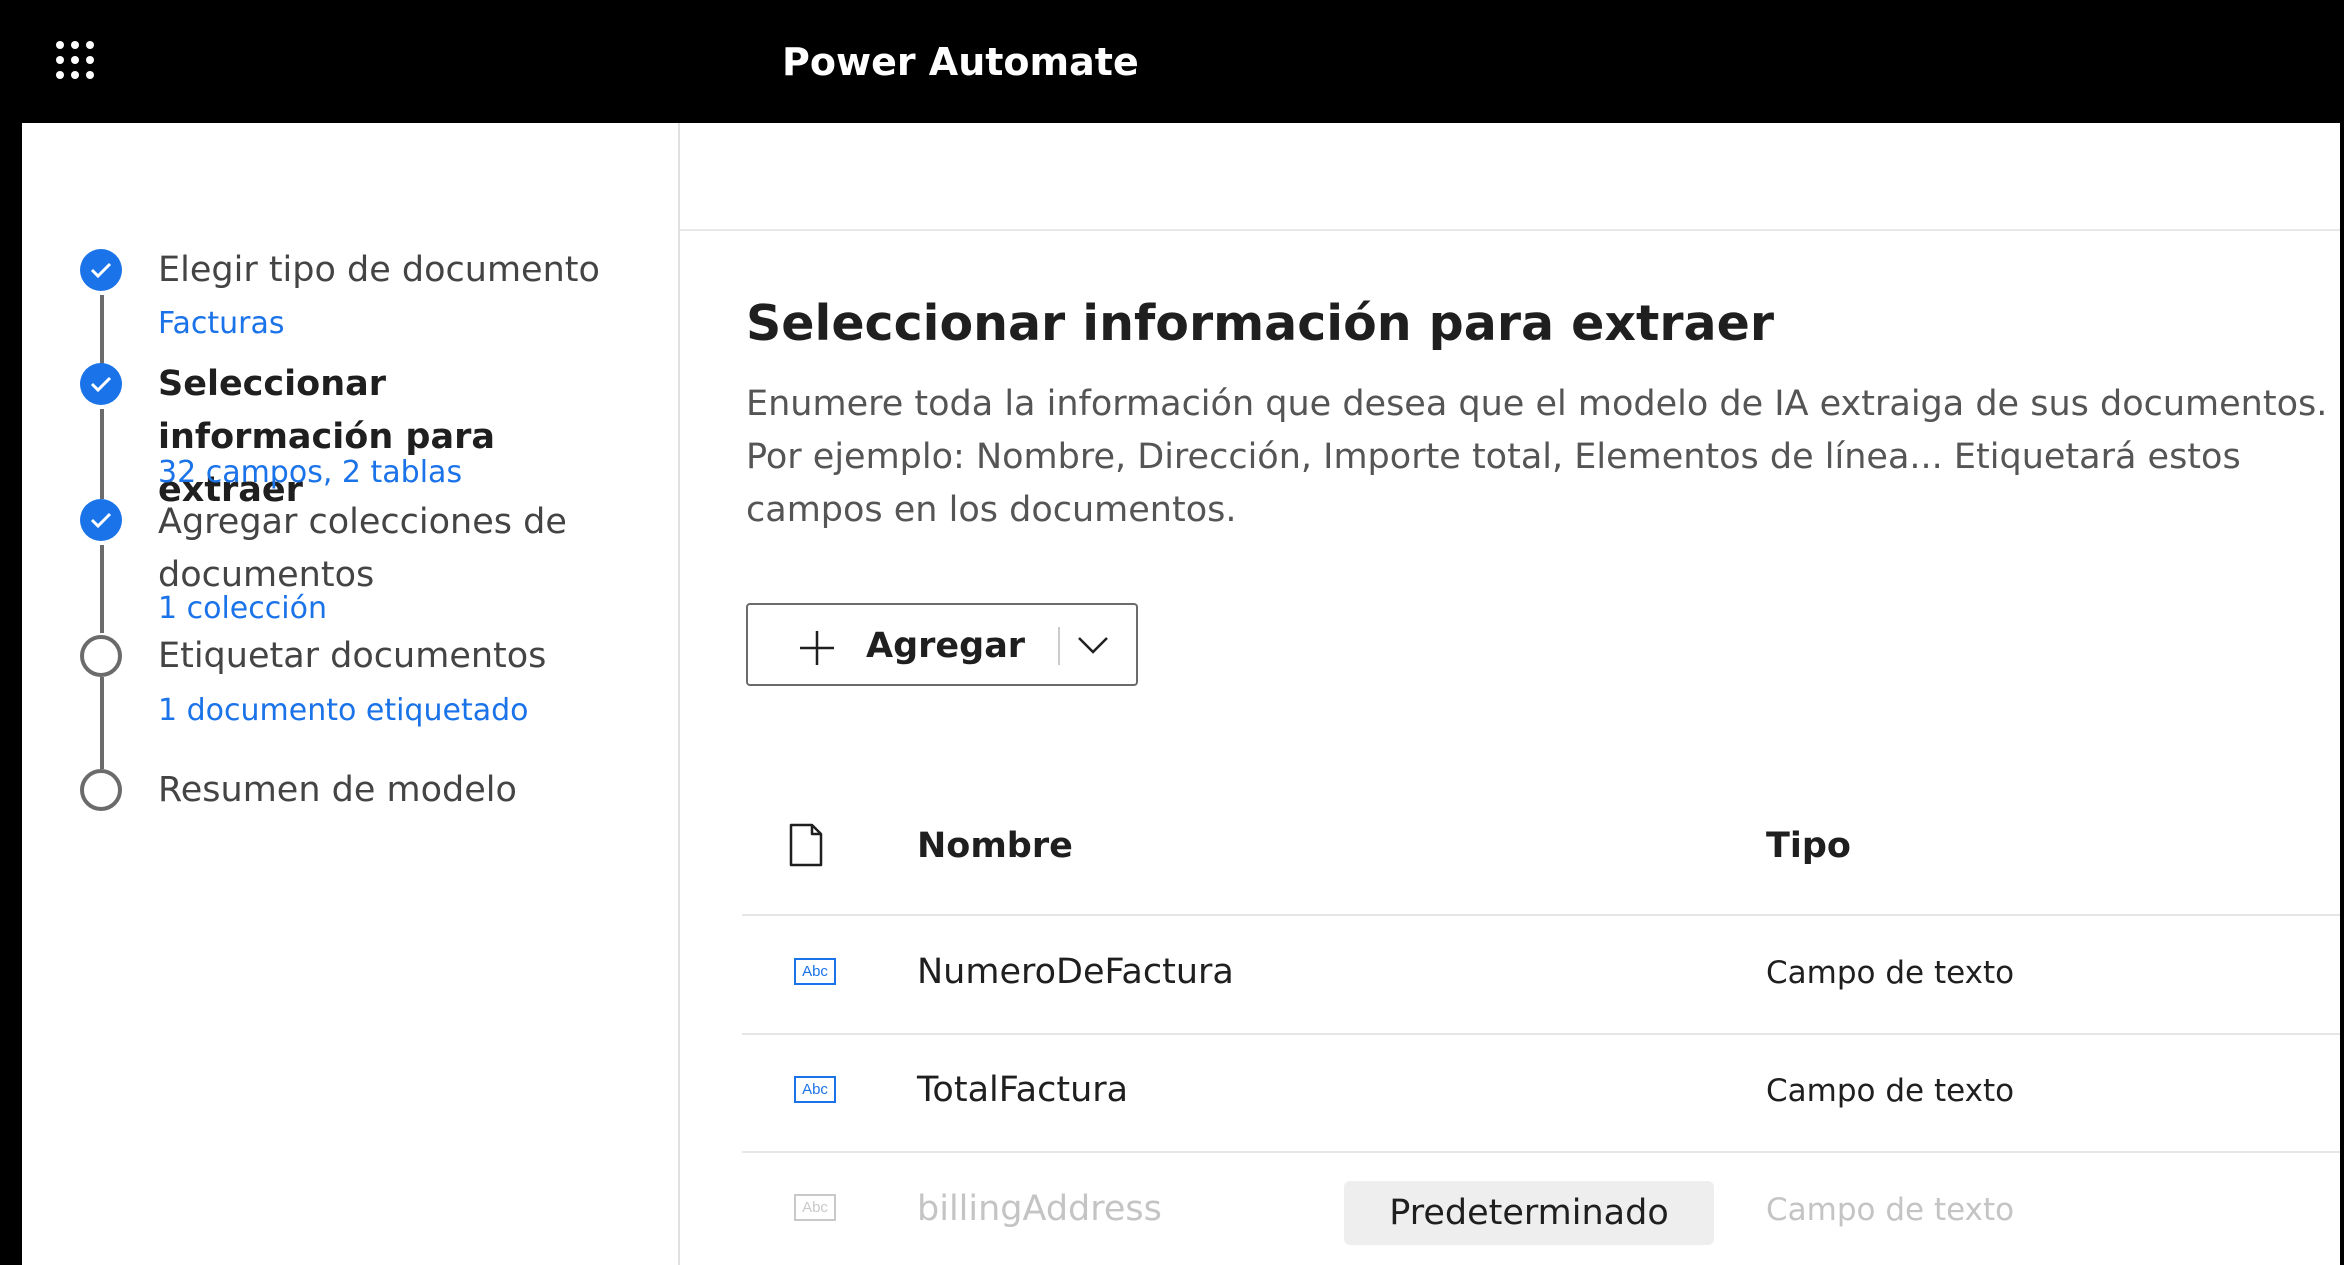 The width and height of the screenshot is (2344, 1265). What do you see at coordinates (1039, 1209) in the screenshot?
I see `table-row-name: billingAddress` at bounding box center [1039, 1209].